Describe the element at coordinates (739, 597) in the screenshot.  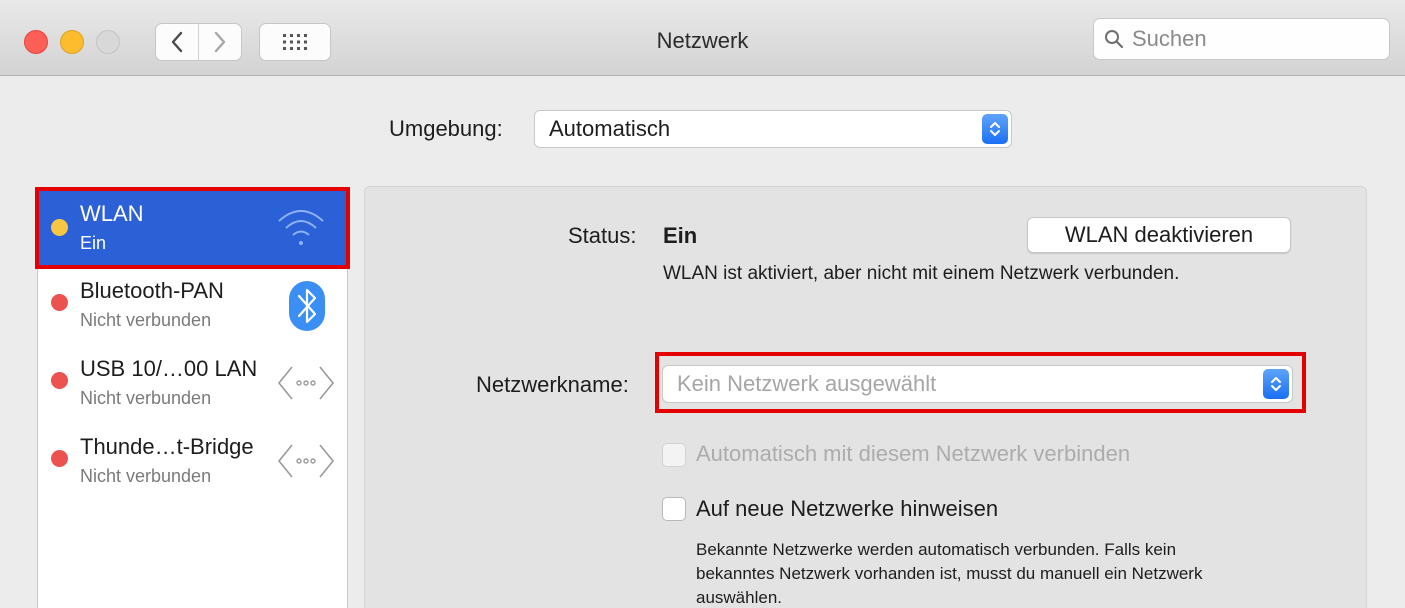
I see `ask-join-description-line-3: auswählen.` at that location.